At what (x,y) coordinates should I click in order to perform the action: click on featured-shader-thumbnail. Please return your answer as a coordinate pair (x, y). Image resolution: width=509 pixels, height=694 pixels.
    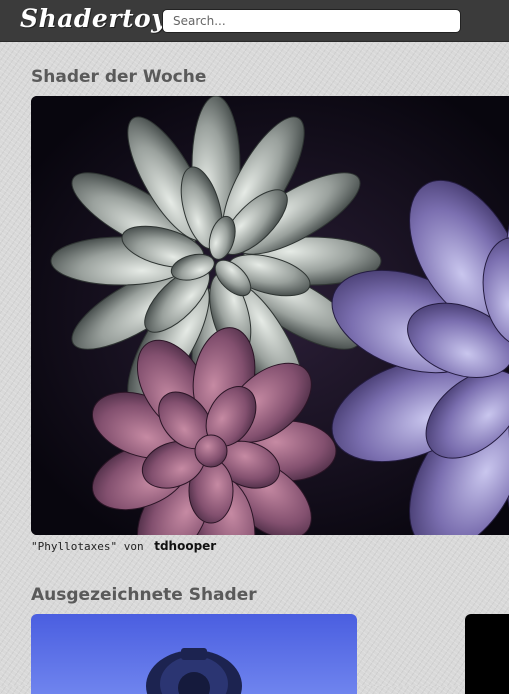
    Looking at the image, I should click on (194, 654).